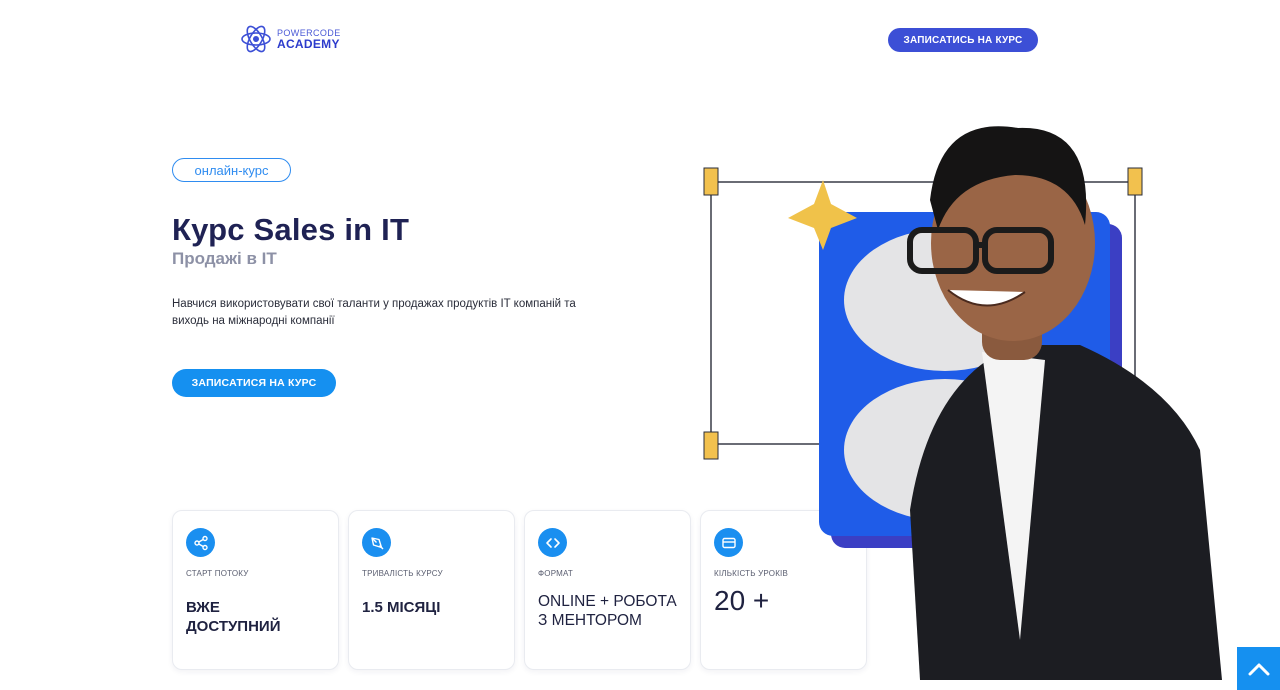 This screenshot has width=1280, height=690. Describe the element at coordinates (200, 542) in the screenshot. I see `share-icon` at that location.